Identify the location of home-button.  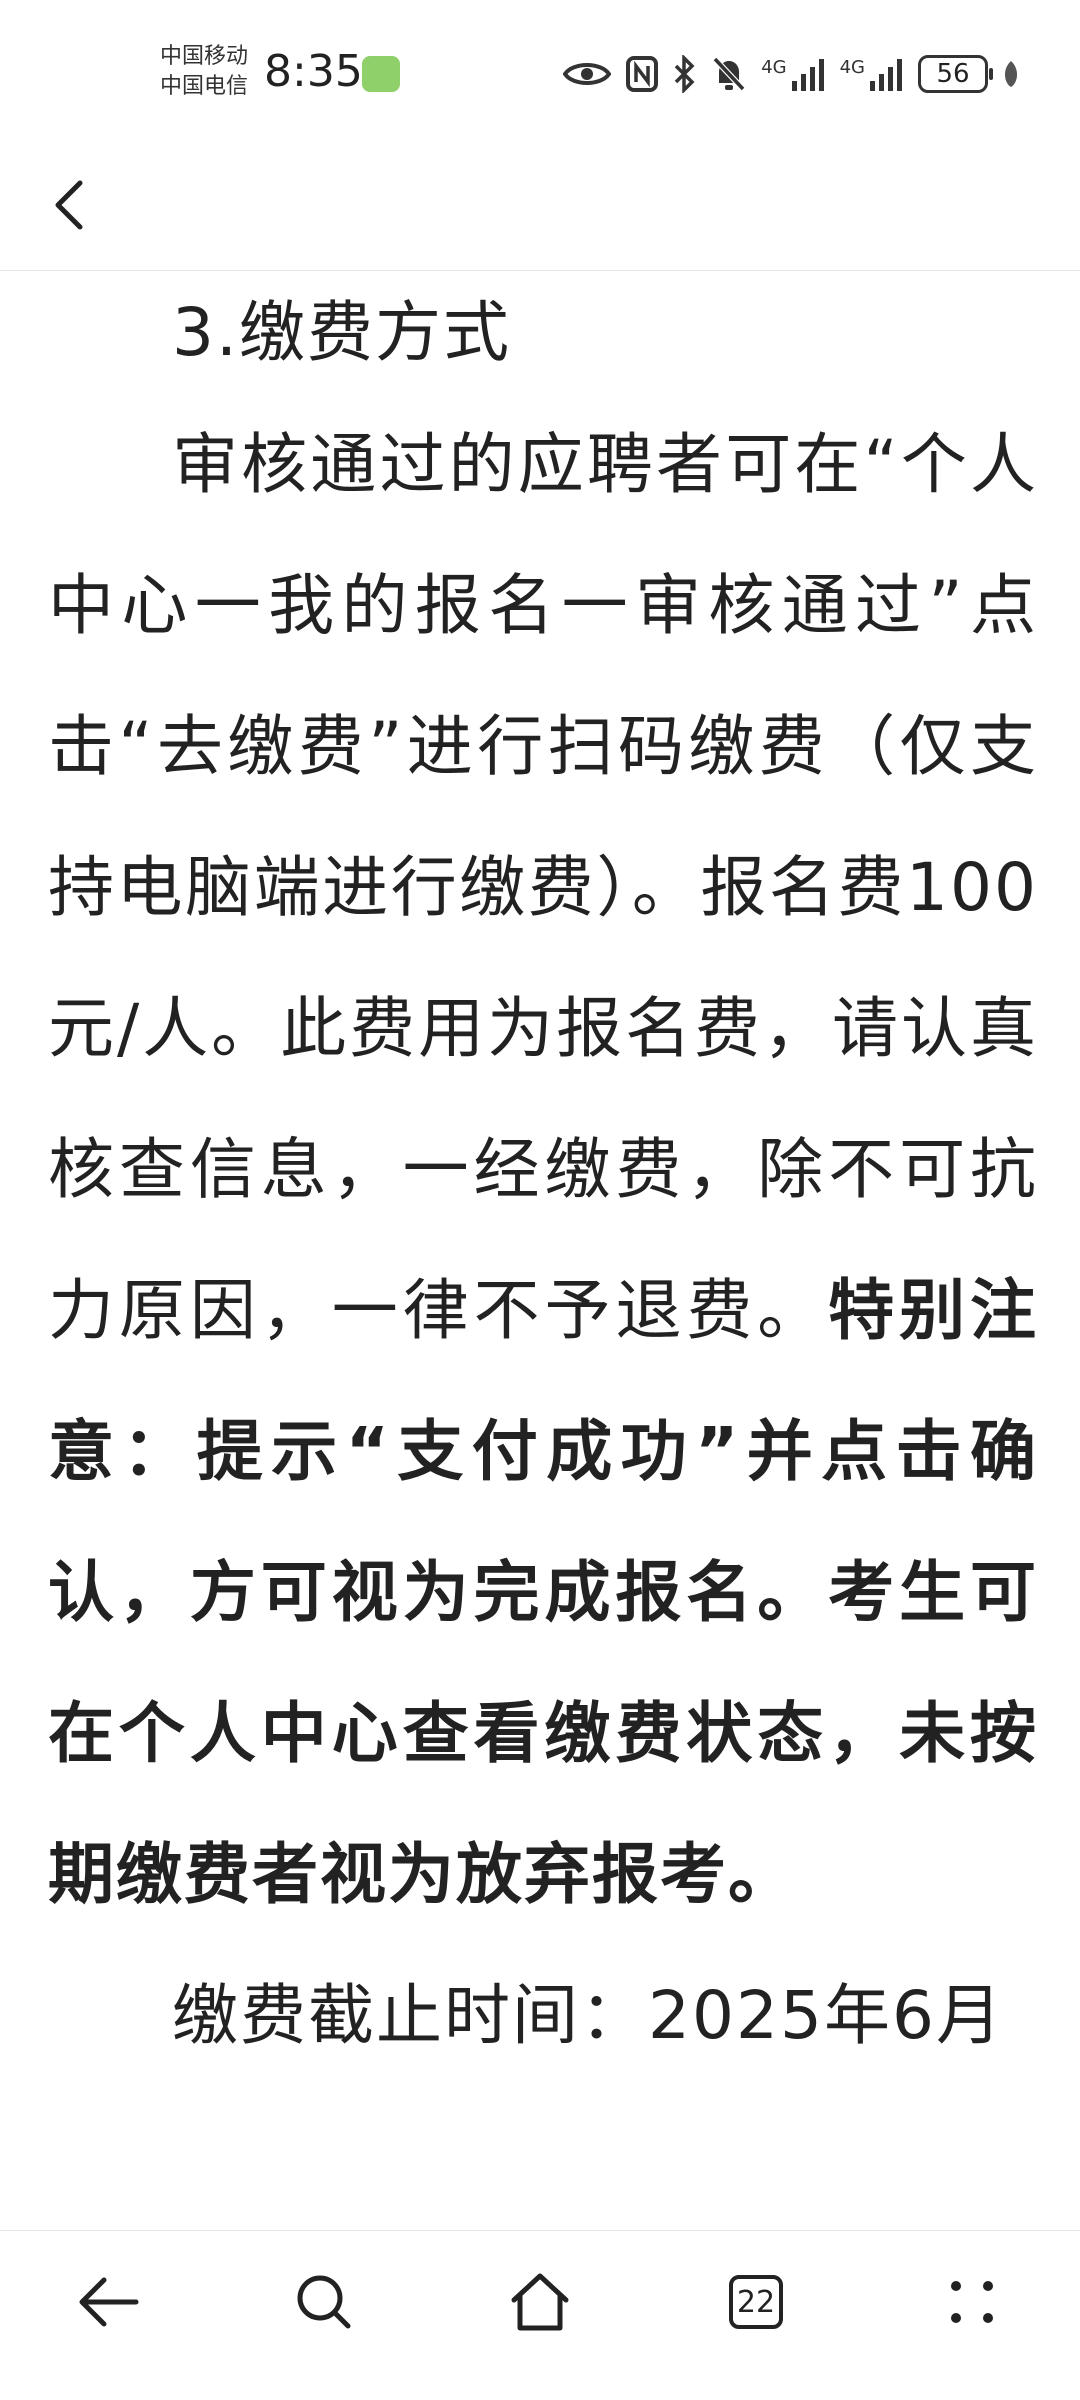
(540, 2302).